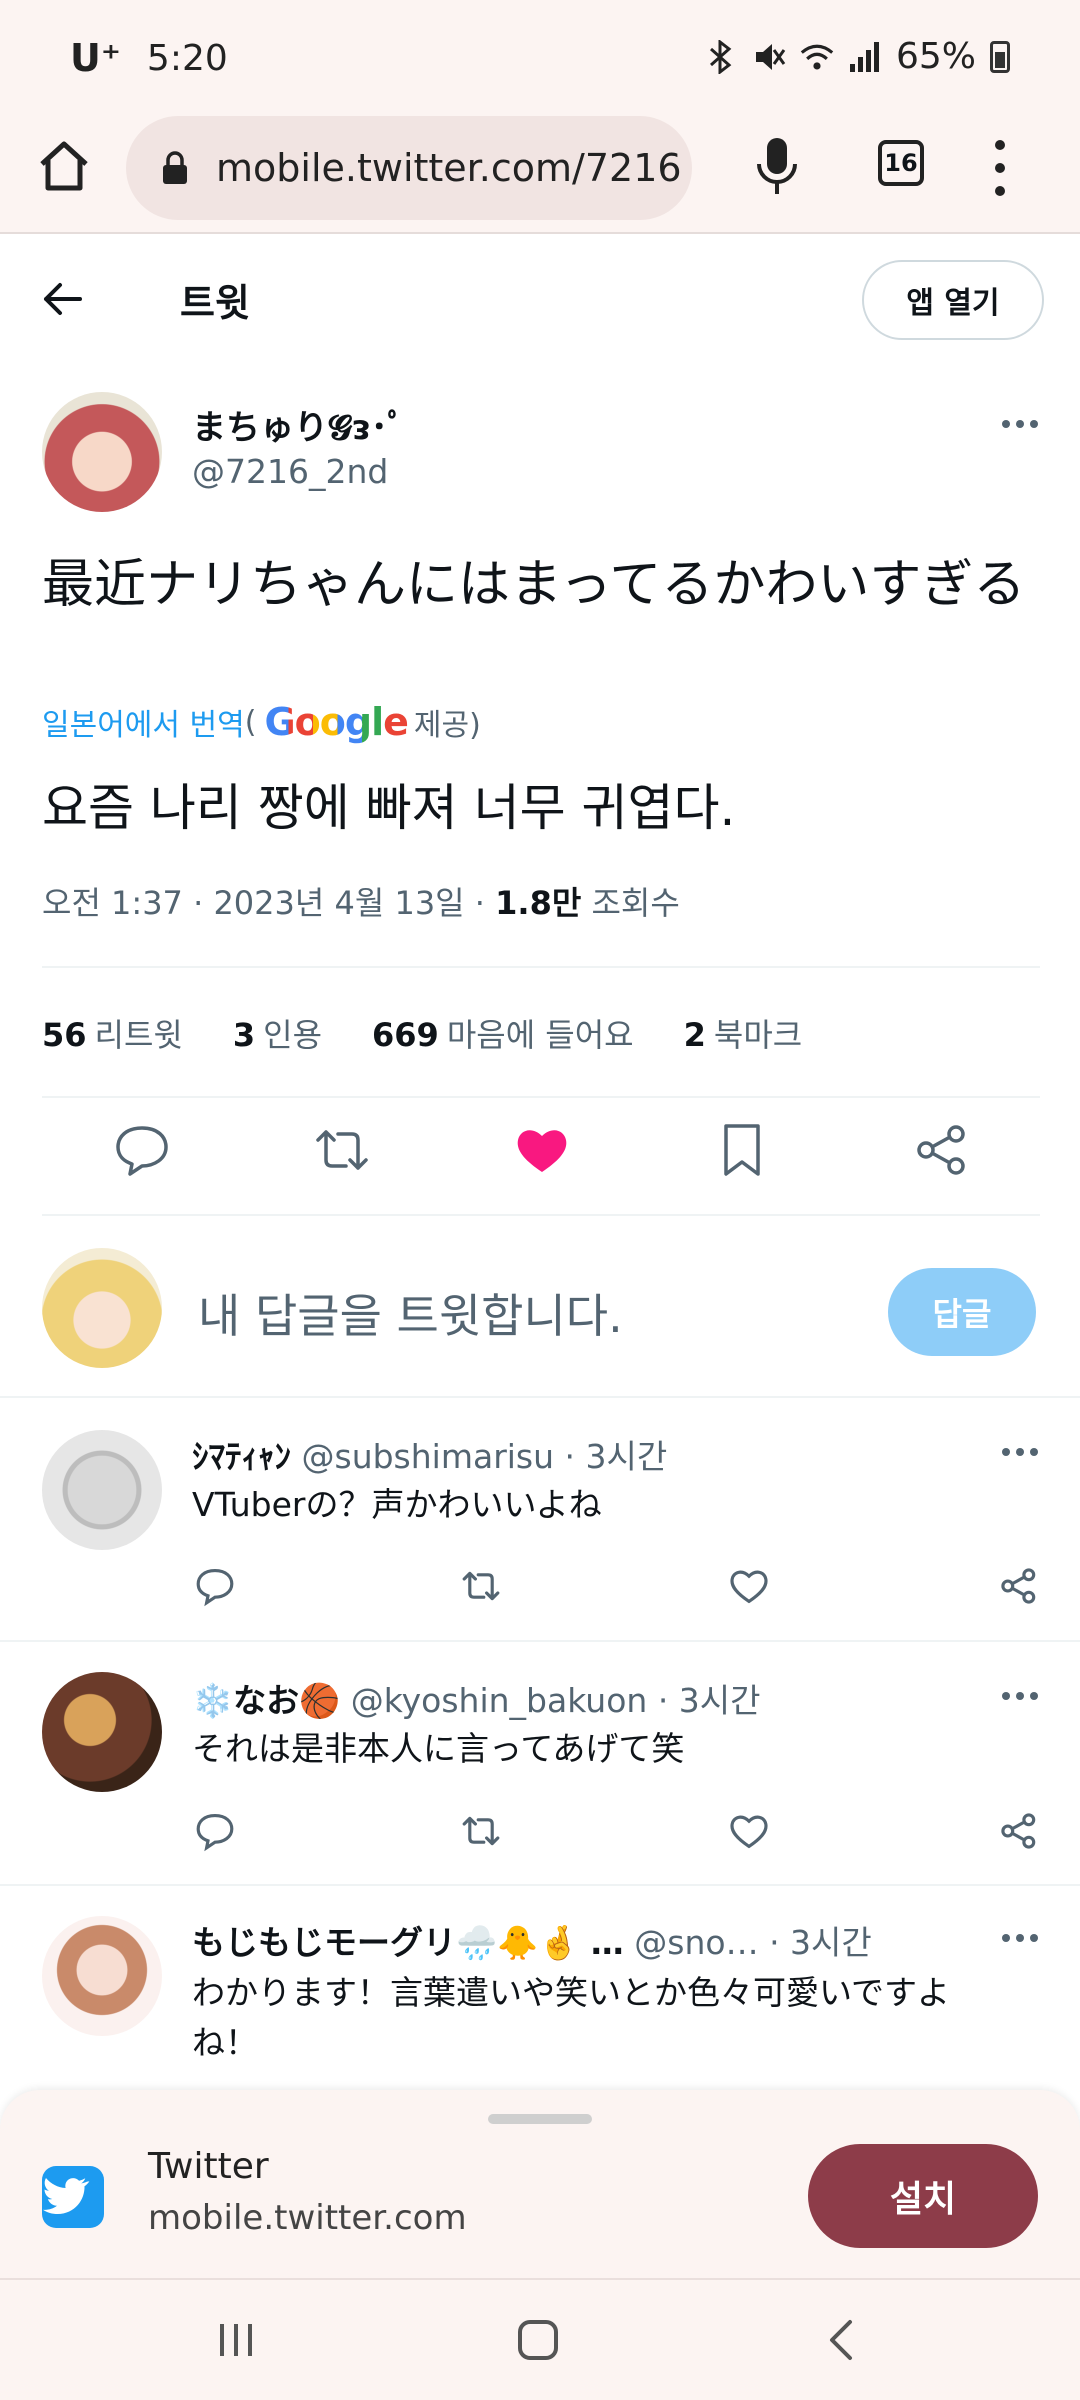 The height and width of the screenshot is (2400, 1080). Describe the element at coordinates (112, 1033) in the screenshot. I see `retweets-stat: 56 리트윗` at that location.